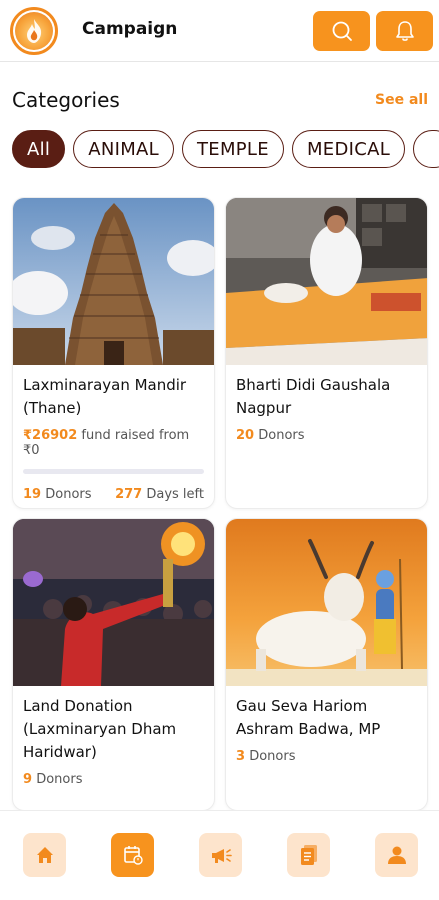  I want to click on categories-heading: Categories, so click(66, 100).